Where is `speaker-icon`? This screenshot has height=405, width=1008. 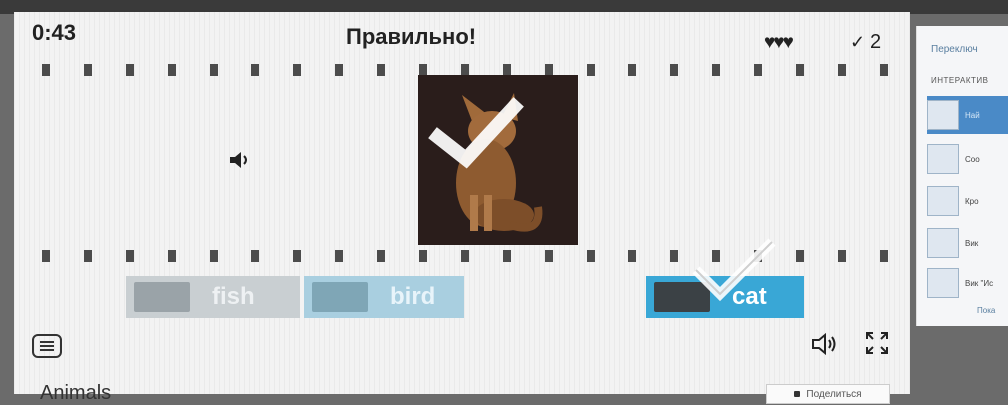
speaker-icon is located at coordinates (825, 344).